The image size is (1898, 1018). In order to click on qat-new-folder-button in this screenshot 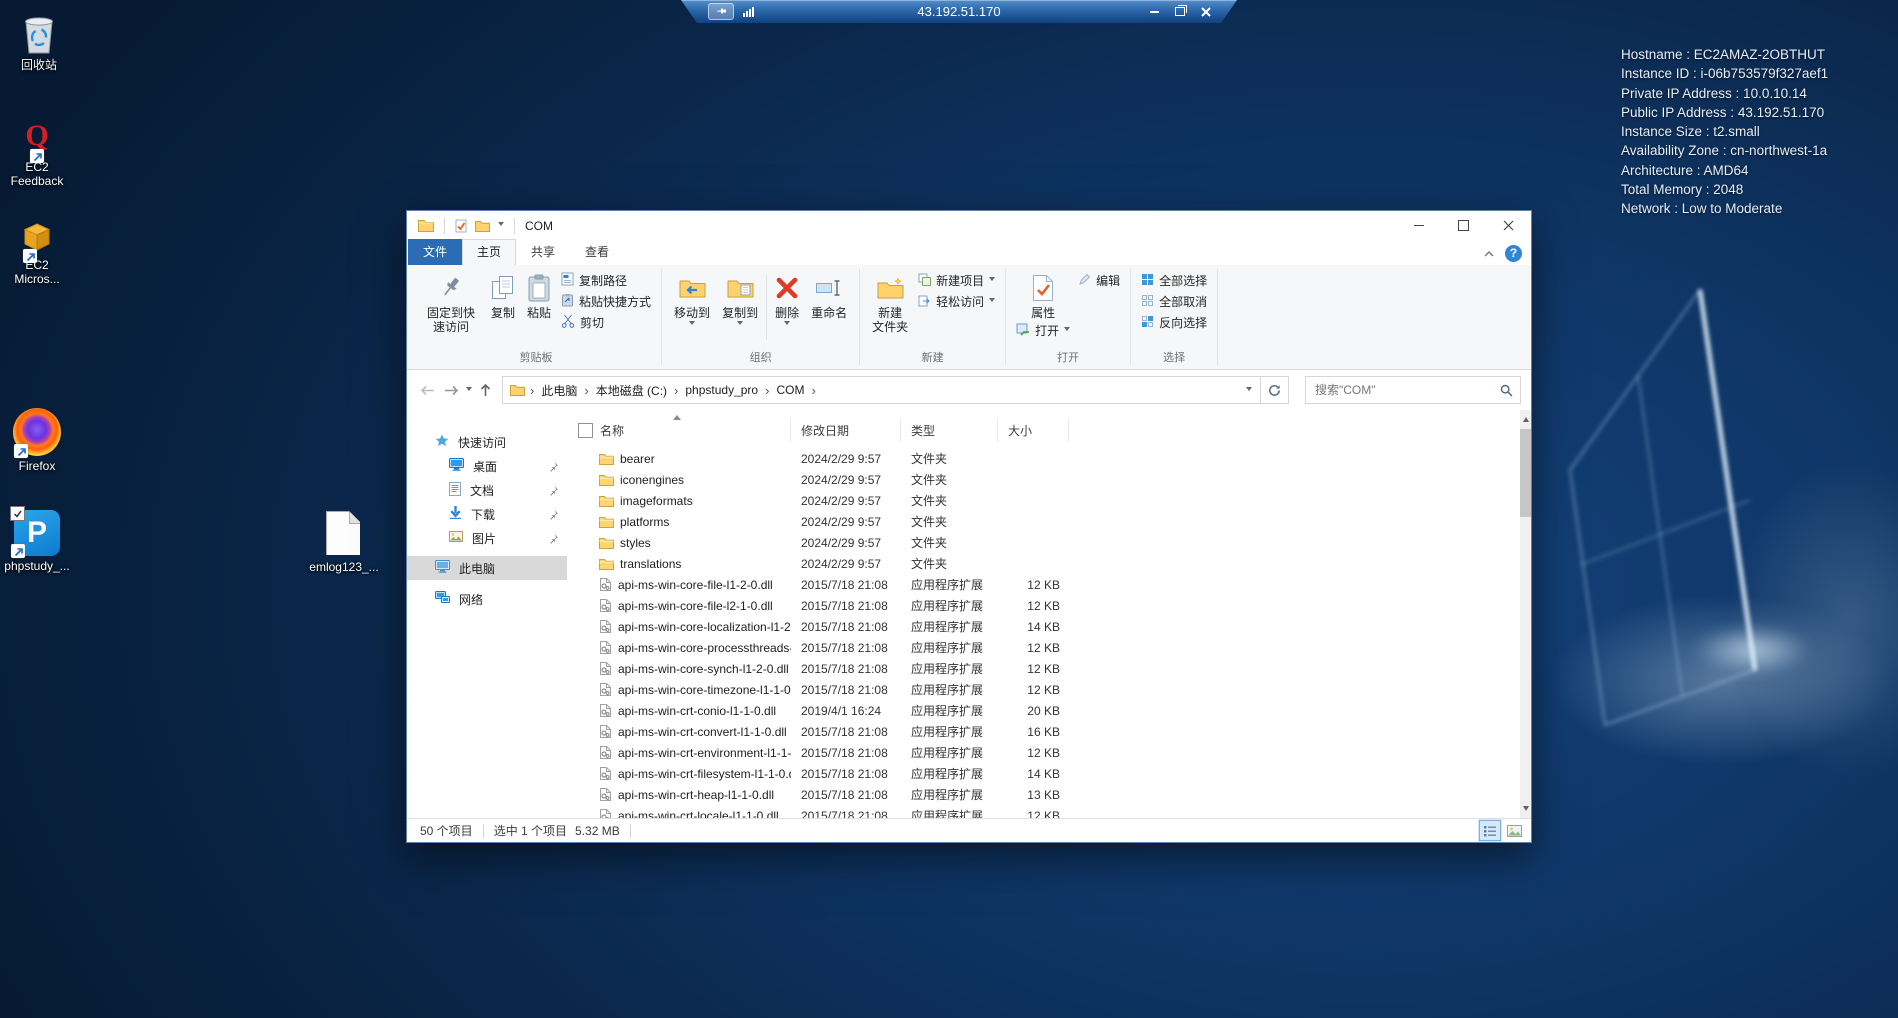, I will do `click(482, 225)`.